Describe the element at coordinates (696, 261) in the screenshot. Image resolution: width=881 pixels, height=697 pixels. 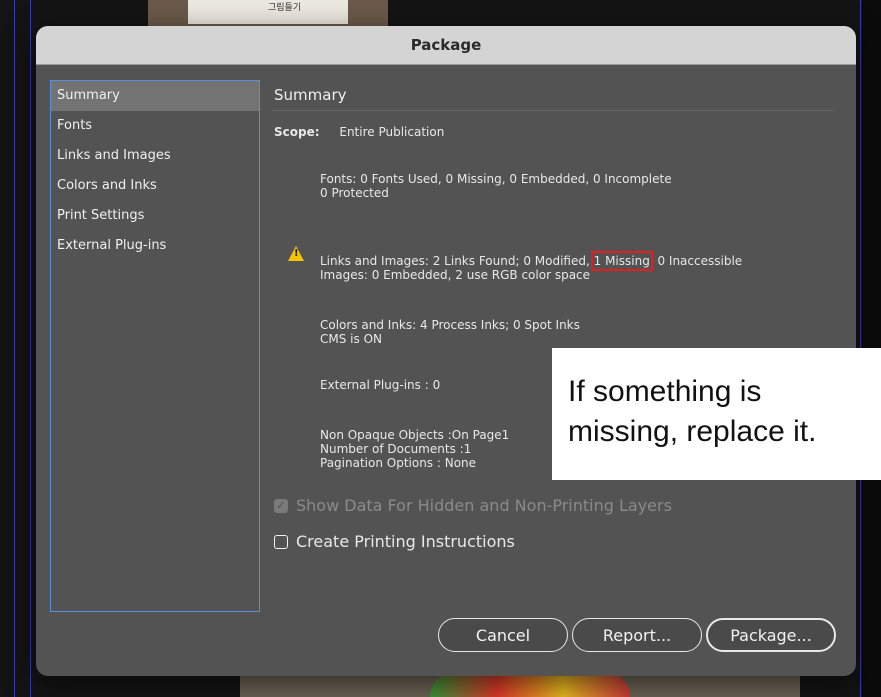
I see `links-summary-suffix: , 0 Inaccessible` at that location.